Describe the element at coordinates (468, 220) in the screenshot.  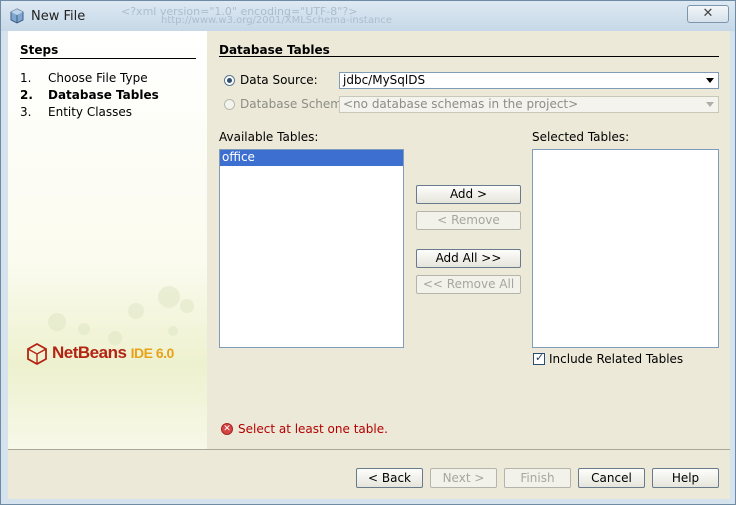
I see `remove-button: < Remove` at that location.